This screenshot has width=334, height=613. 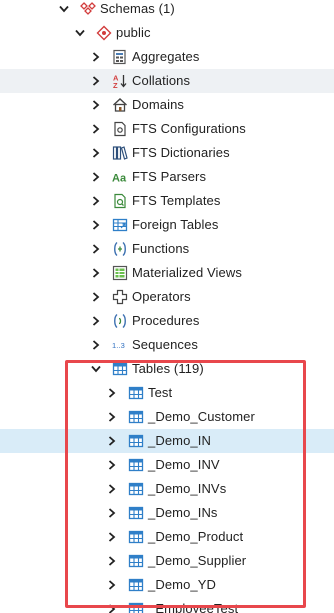 I want to click on table-item-demo-inv: _Demo_INV, so click(x=167, y=465).